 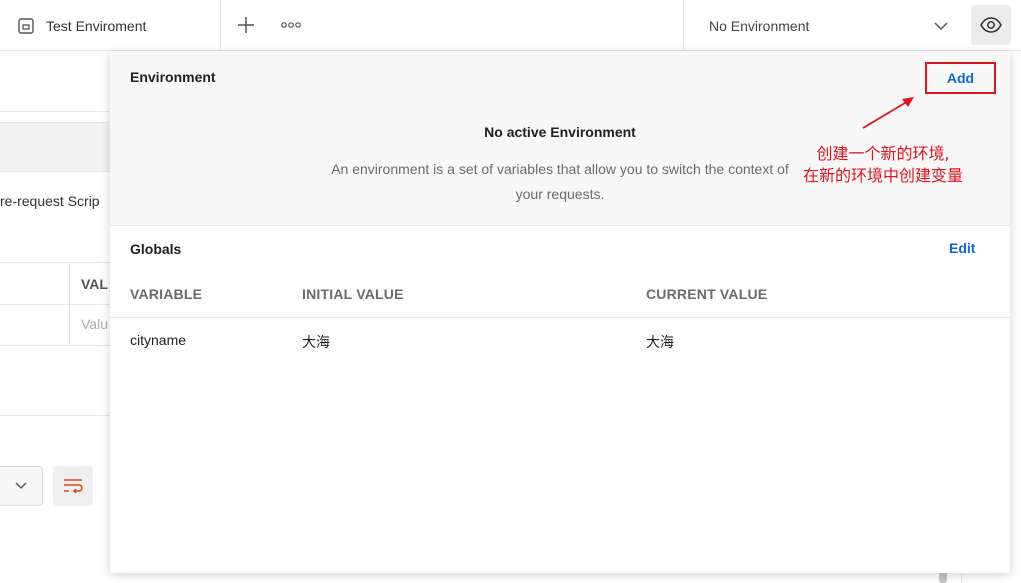 I want to click on background-value-header: VAL, so click(x=94, y=284).